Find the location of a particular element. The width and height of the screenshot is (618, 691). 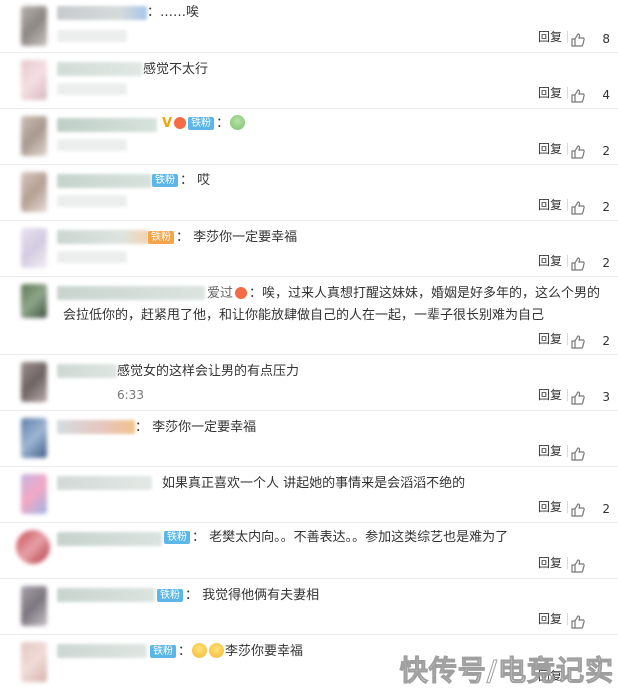

comment-text: 铁粉： 我觉得他俩有夫妻相 is located at coordinates (238, 596).